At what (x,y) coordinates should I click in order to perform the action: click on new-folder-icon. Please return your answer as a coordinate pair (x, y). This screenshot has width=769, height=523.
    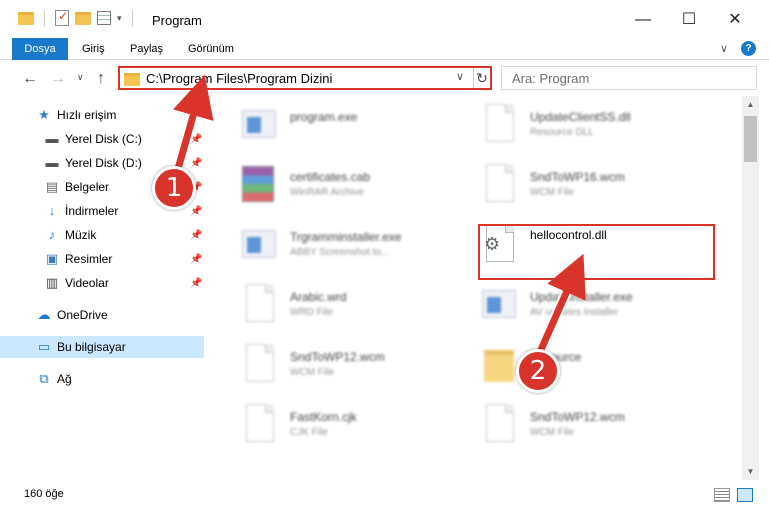
    Looking at the image, I should click on (83, 18).